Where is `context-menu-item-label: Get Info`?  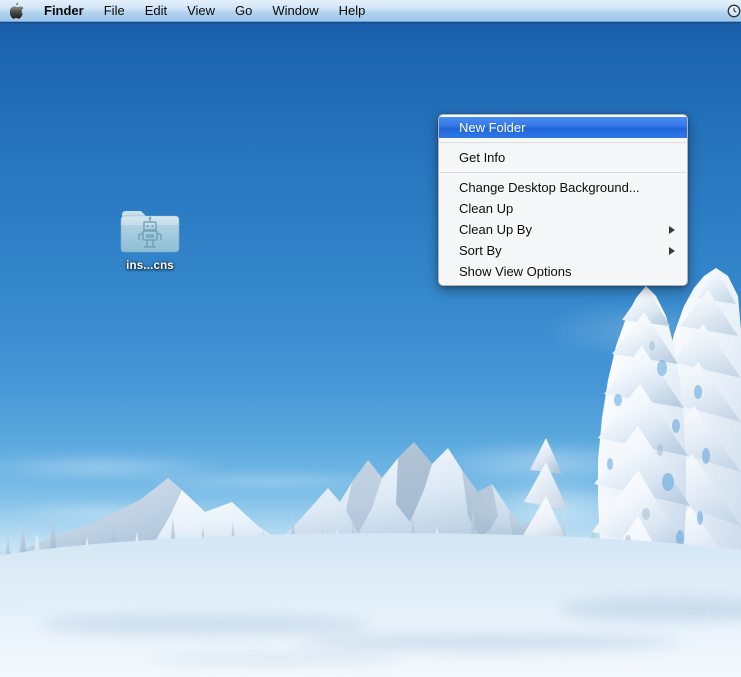 context-menu-item-label: Get Info is located at coordinates (482, 157).